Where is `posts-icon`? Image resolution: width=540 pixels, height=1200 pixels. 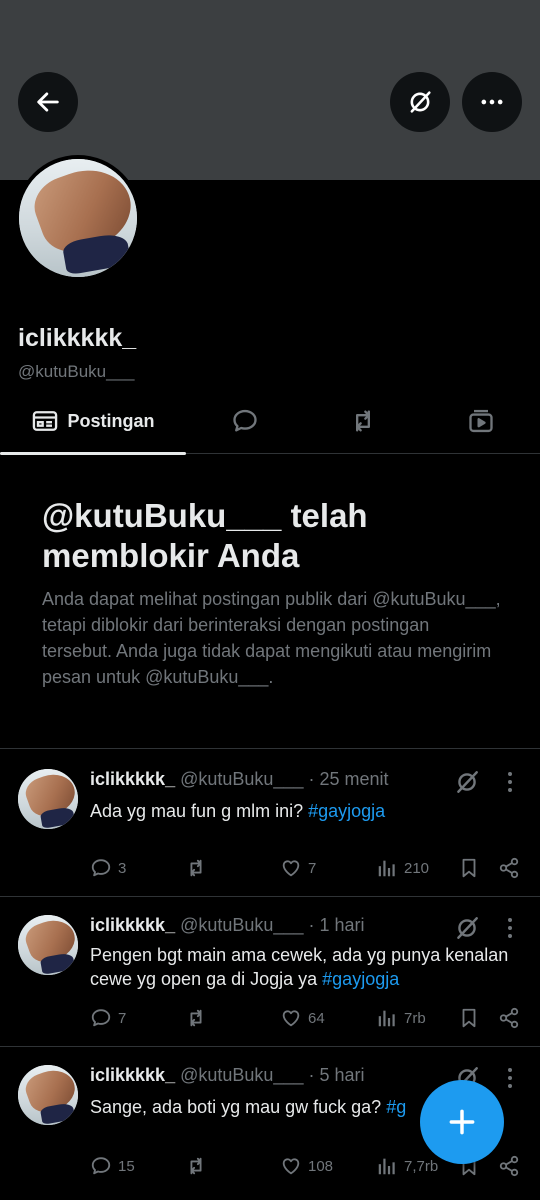
posts-icon is located at coordinates (45, 421).